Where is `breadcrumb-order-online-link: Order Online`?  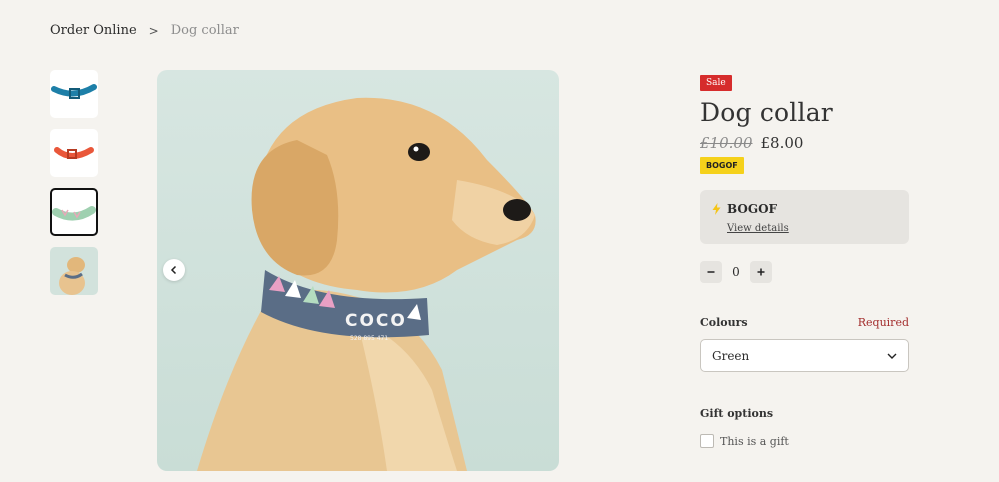
breadcrumb-order-online-link: Order Online is located at coordinates (93, 30).